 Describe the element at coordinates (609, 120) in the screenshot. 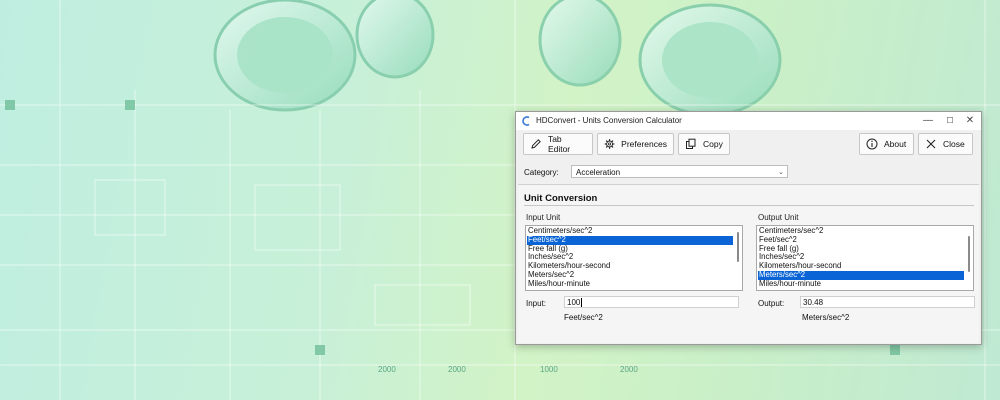

I see `window-title: HDConvert - Units Conversion Calculator` at that location.